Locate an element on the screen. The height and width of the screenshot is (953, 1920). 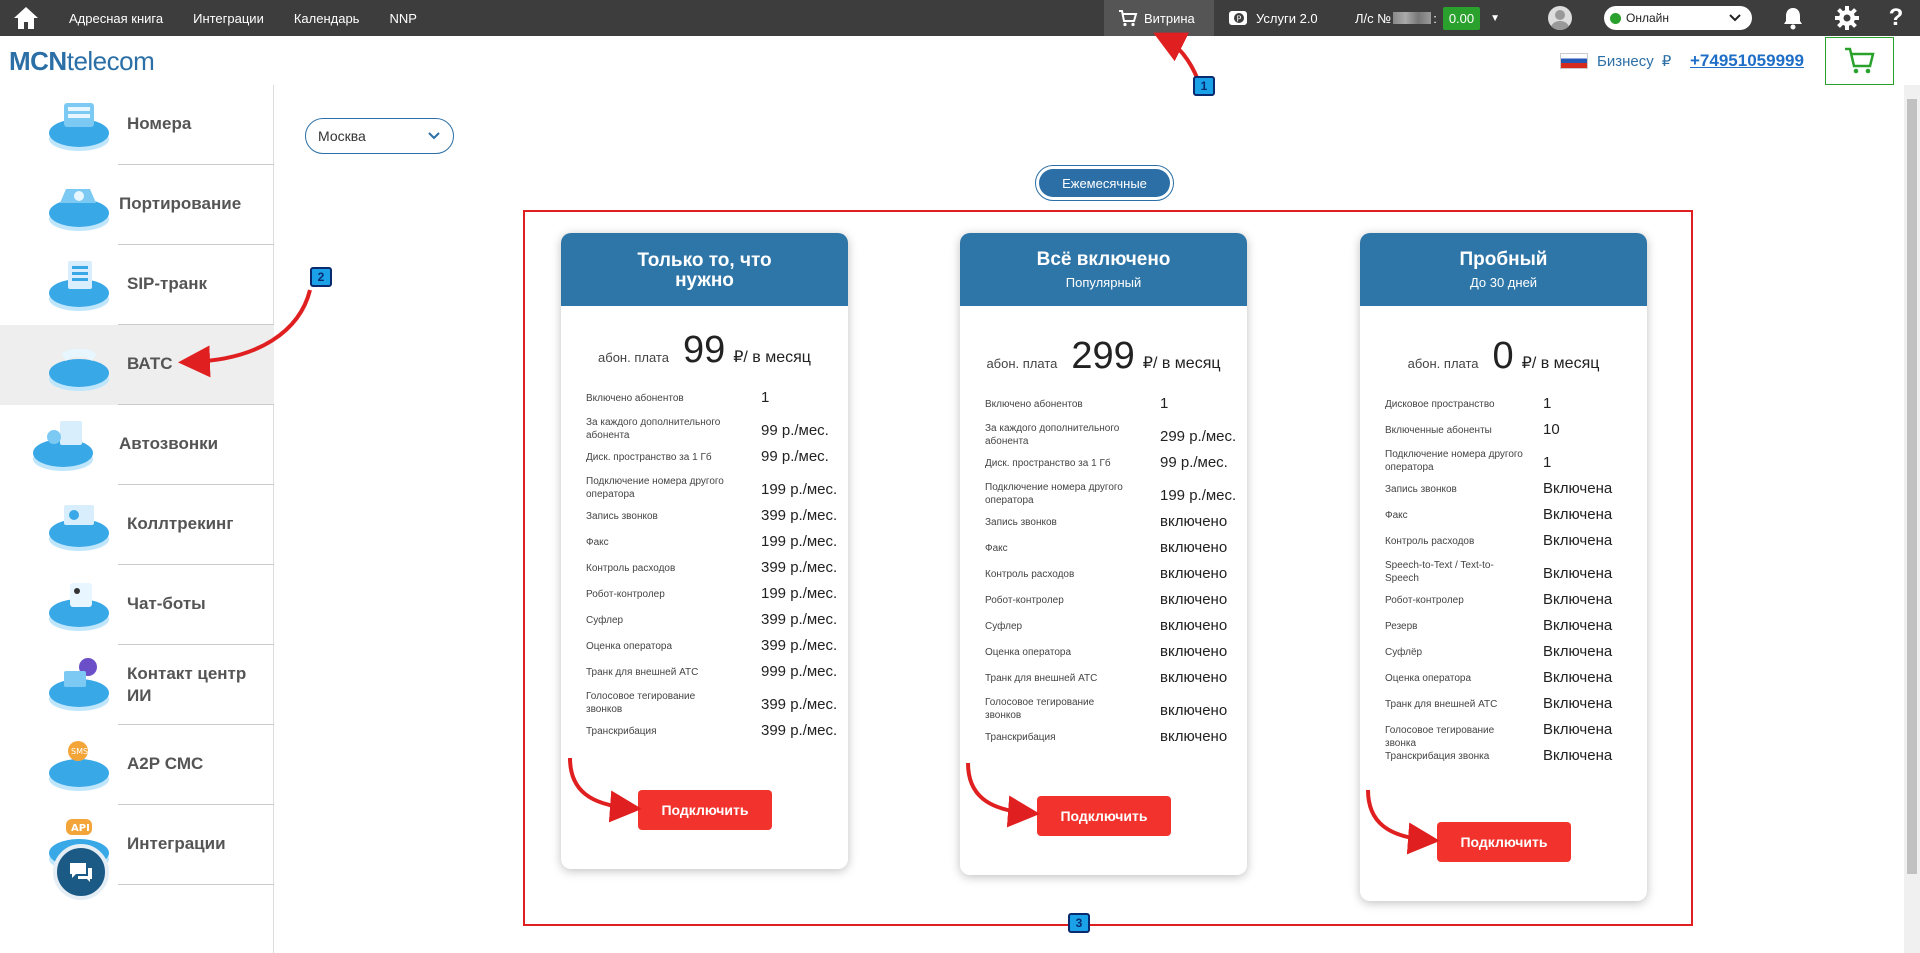
feature-row: Транк для внешней АТС Включена is located at coordinates (1505, 708).